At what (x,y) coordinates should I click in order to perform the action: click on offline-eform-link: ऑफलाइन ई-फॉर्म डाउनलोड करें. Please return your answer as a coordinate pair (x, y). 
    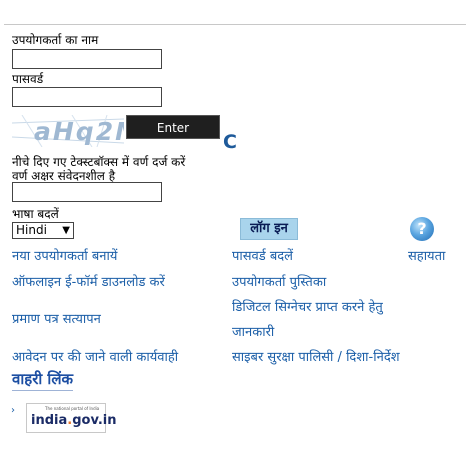
    Looking at the image, I should click on (88, 281).